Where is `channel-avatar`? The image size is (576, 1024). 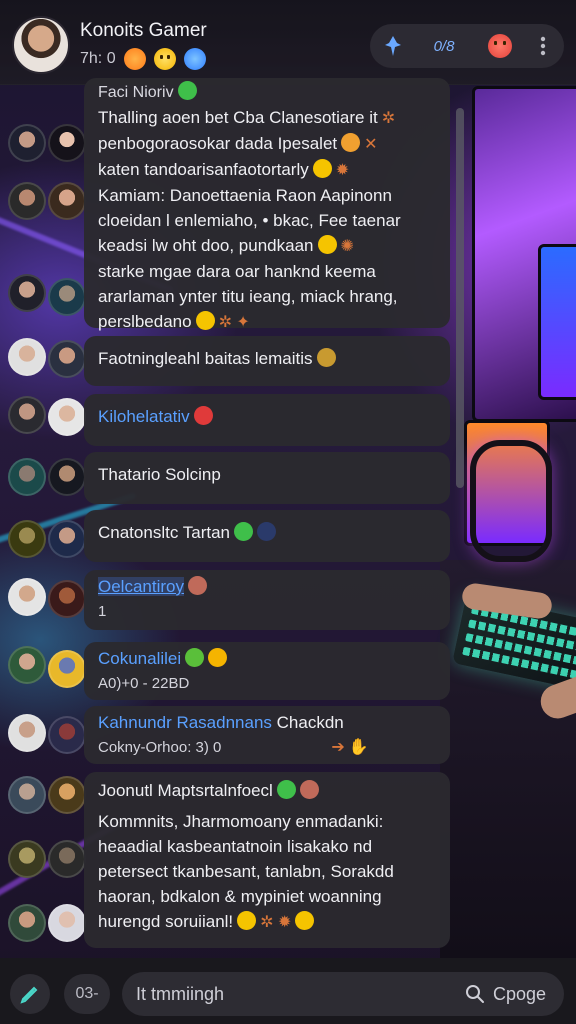 channel-avatar is located at coordinates (41, 45).